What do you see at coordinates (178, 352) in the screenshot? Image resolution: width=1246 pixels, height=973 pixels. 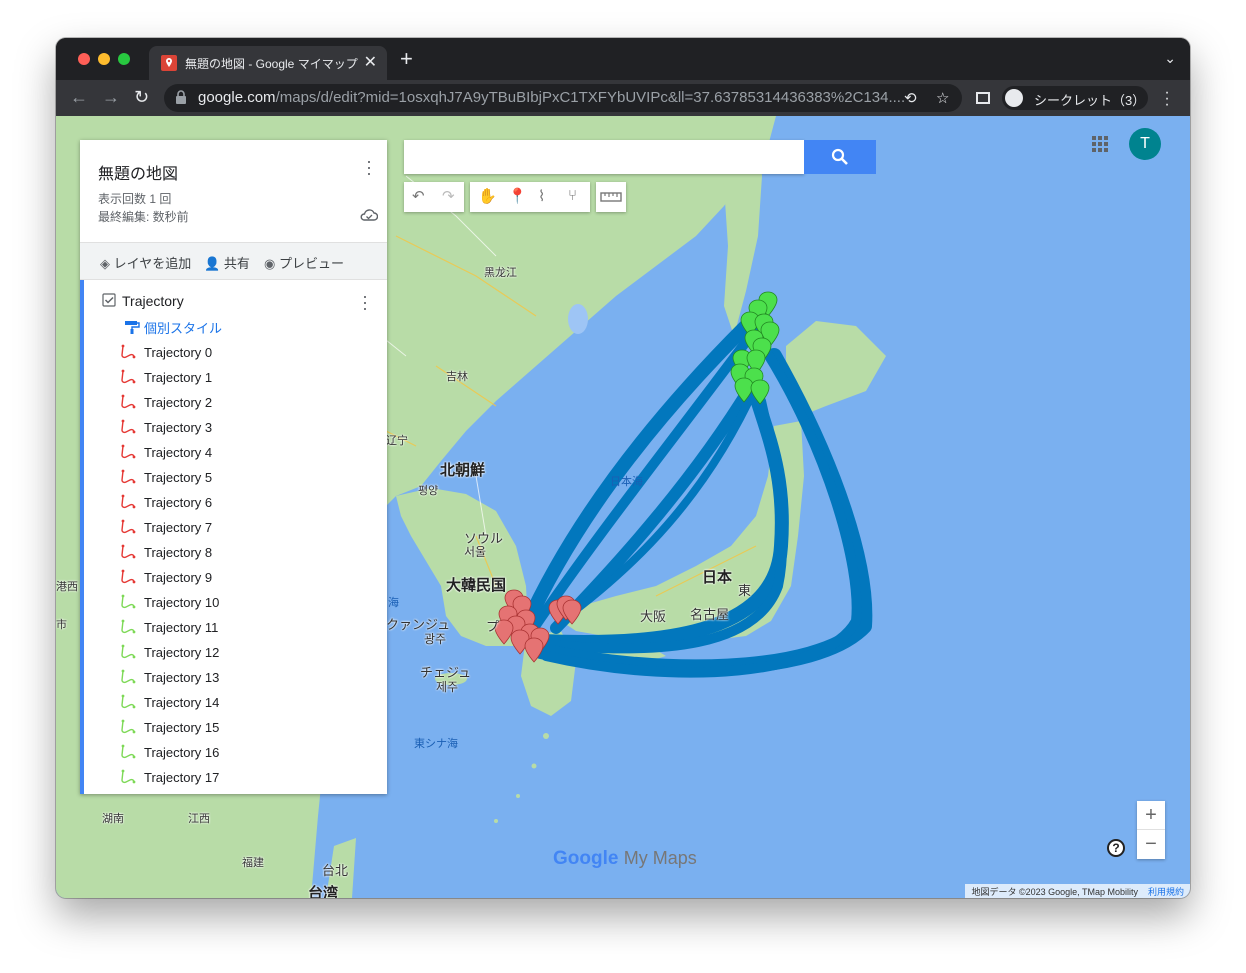 I see `trajectory-label: Trajectory 0` at bounding box center [178, 352].